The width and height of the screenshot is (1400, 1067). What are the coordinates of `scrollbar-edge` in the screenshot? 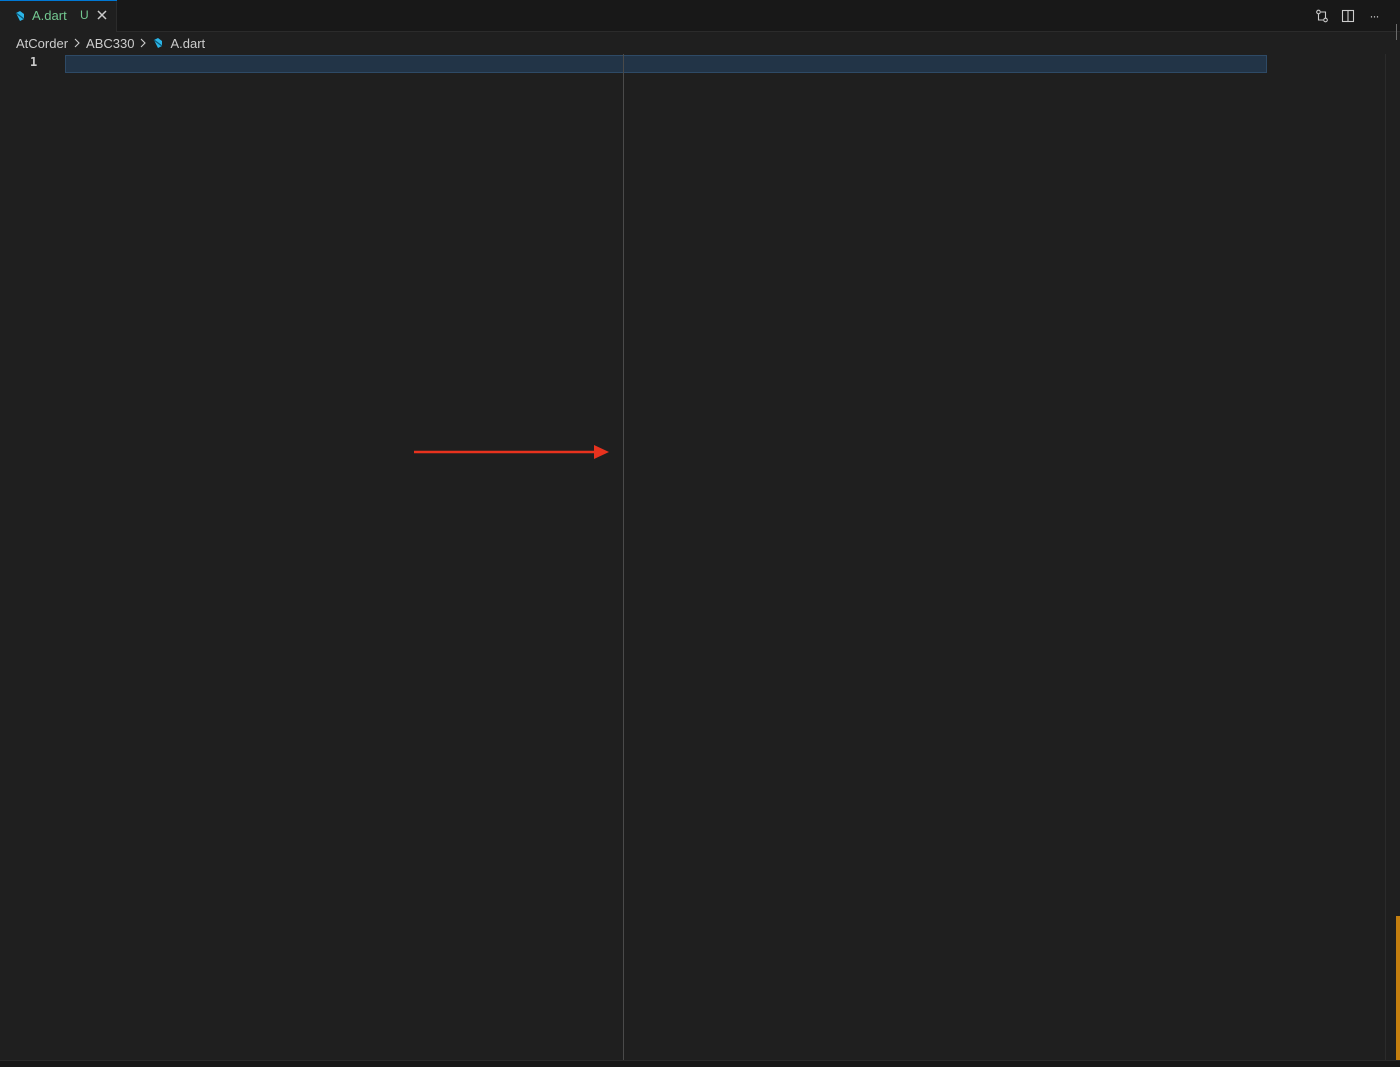 It's located at (1398, 32).